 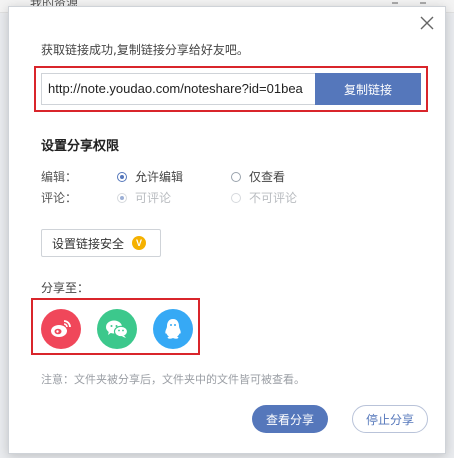 I want to click on window-control-icon, so click(x=423, y=3).